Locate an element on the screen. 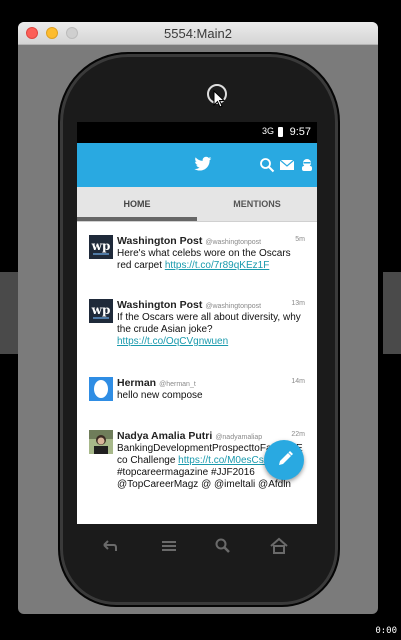 This screenshot has width=401, height=640. author-handle: @nadyamaliap is located at coordinates (239, 437).